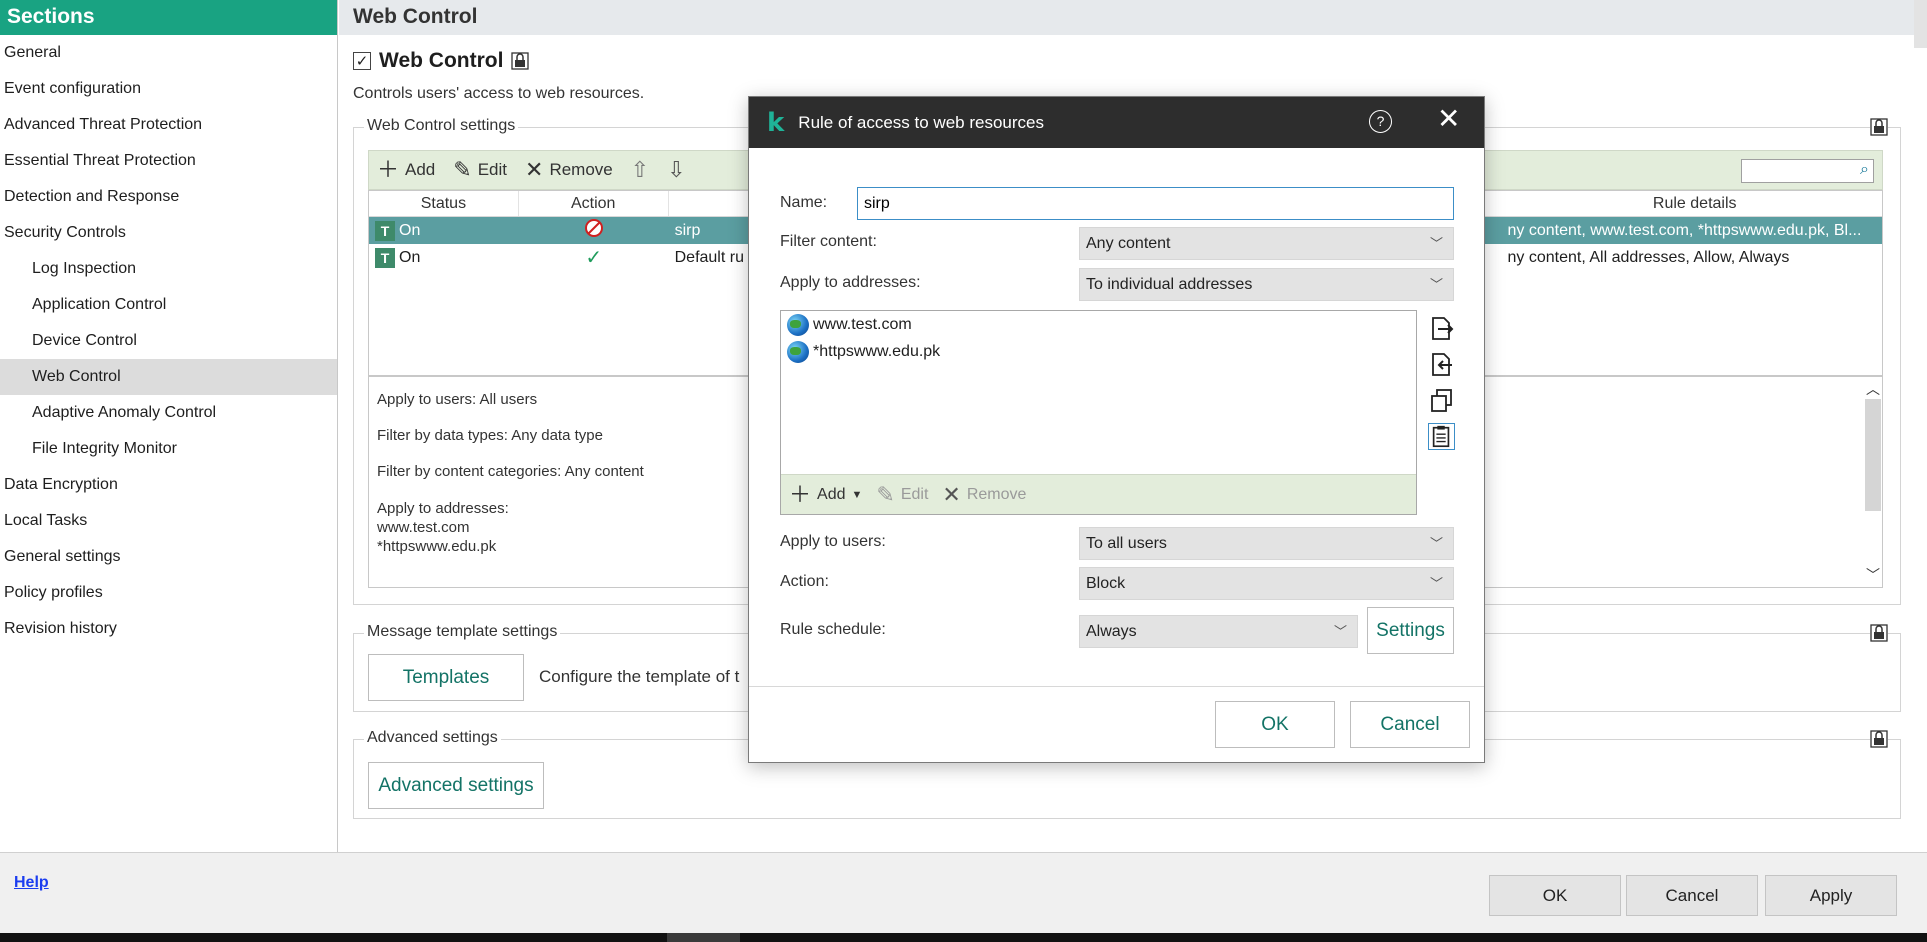 The height and width of the screenshot is (942, 1927). Describe the element at coordinates (446, 677) in the screenshot. I see `templates-button: Templates` at that location.